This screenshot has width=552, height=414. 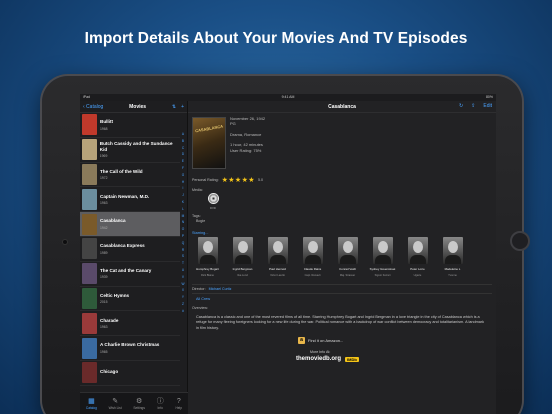 What do you see at coordinates (342, 106) in the screenshot?
I see `detail-title: Casablanca` at bounding box center [342, 106].